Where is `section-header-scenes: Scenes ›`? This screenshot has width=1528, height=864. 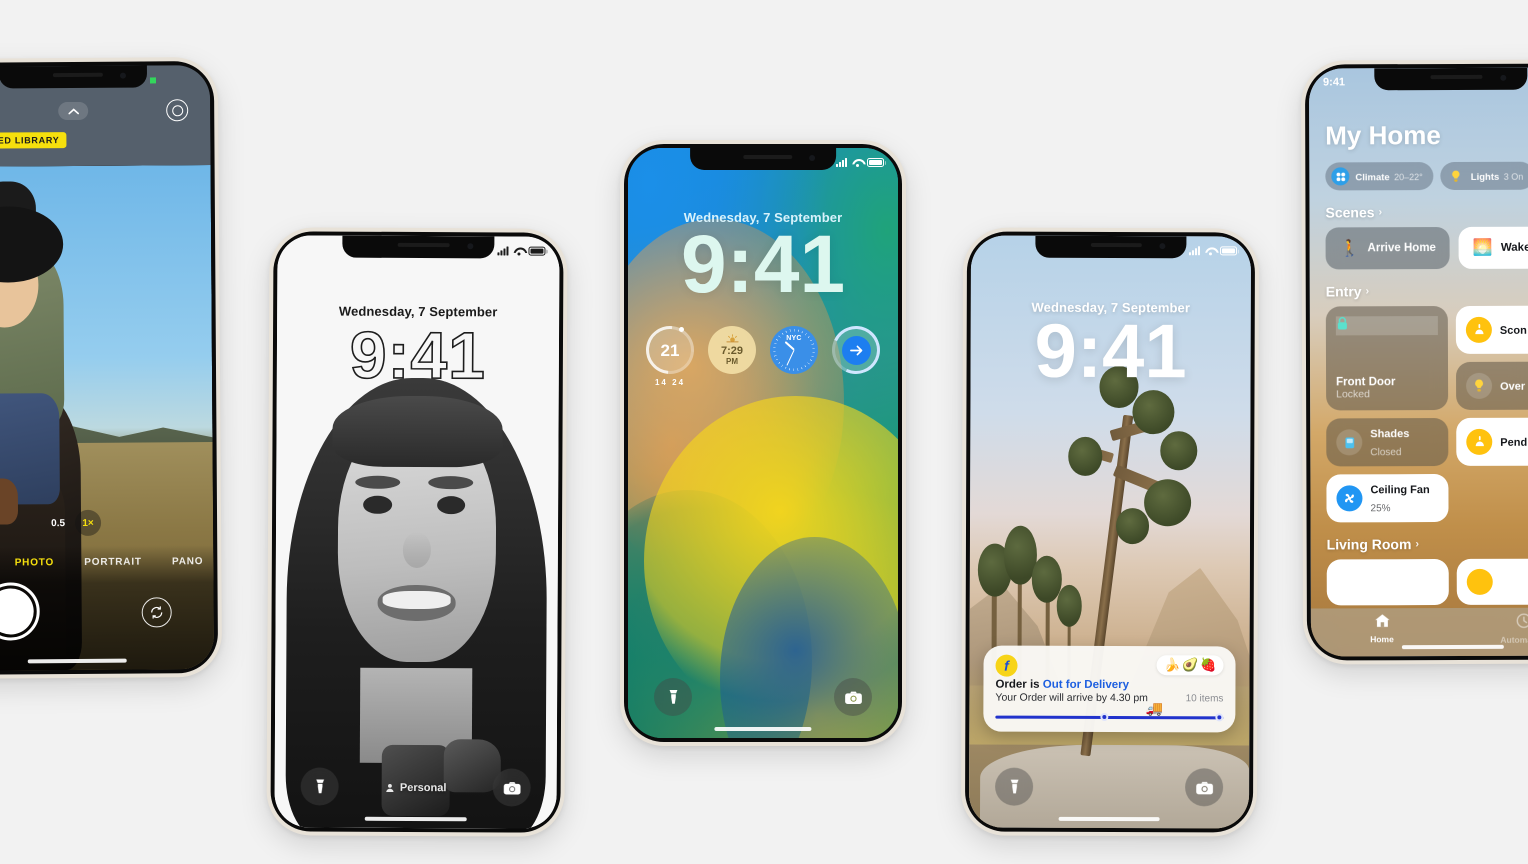 section-header-scenes: Scenes › is located at coordinates (1426, 212).